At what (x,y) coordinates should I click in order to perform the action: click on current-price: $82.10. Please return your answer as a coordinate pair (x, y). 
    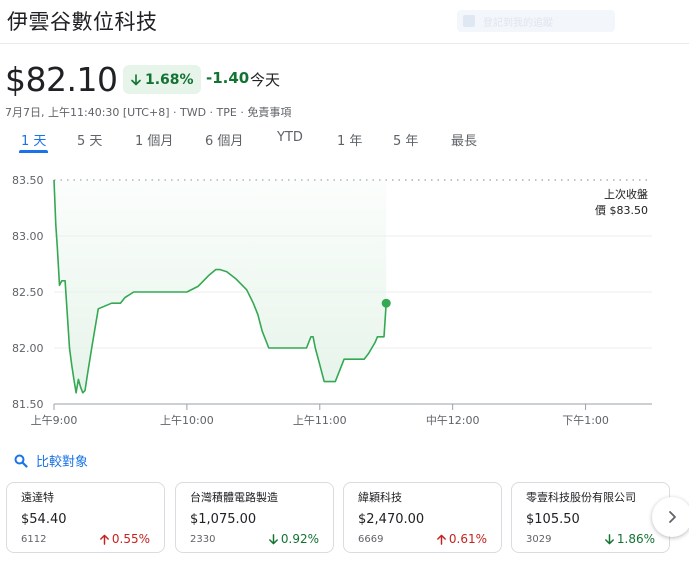
    Looking at the image, I should click on (61, 79).